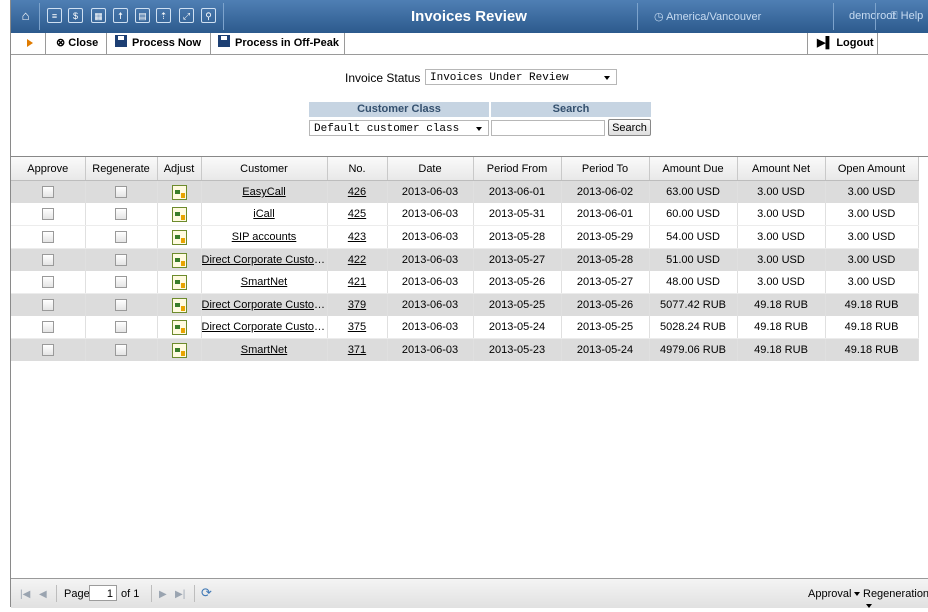 This screenshot has height=612, width=928. What do you see at coordinates (263, 214) in the screenshot?
I see `customer-link: iCall` at bounding box center [263, 214].